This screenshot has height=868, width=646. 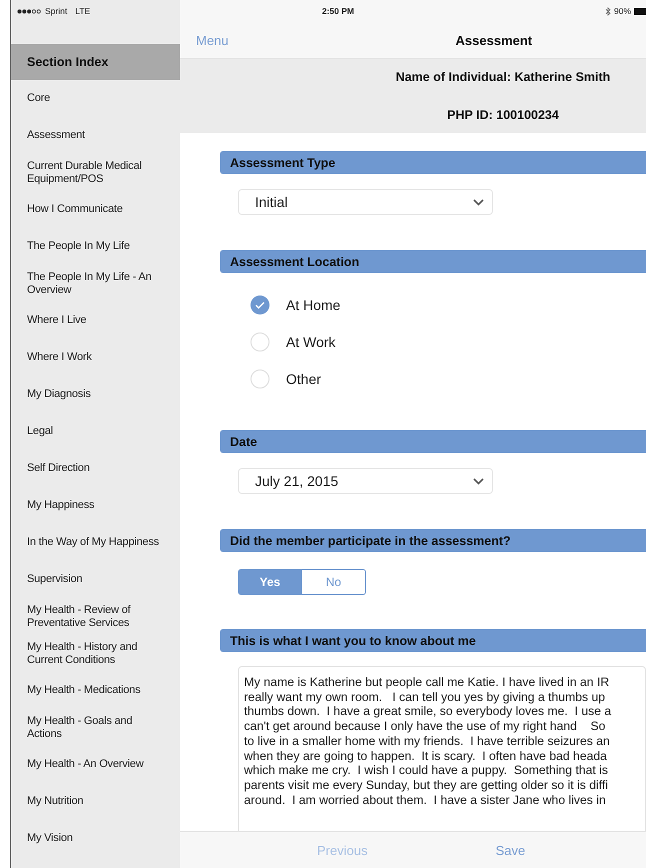 What do you see at coordinates (313, 305) in the screenshot?
I see `radio-label: At Home` at bounding box center [313, 305].